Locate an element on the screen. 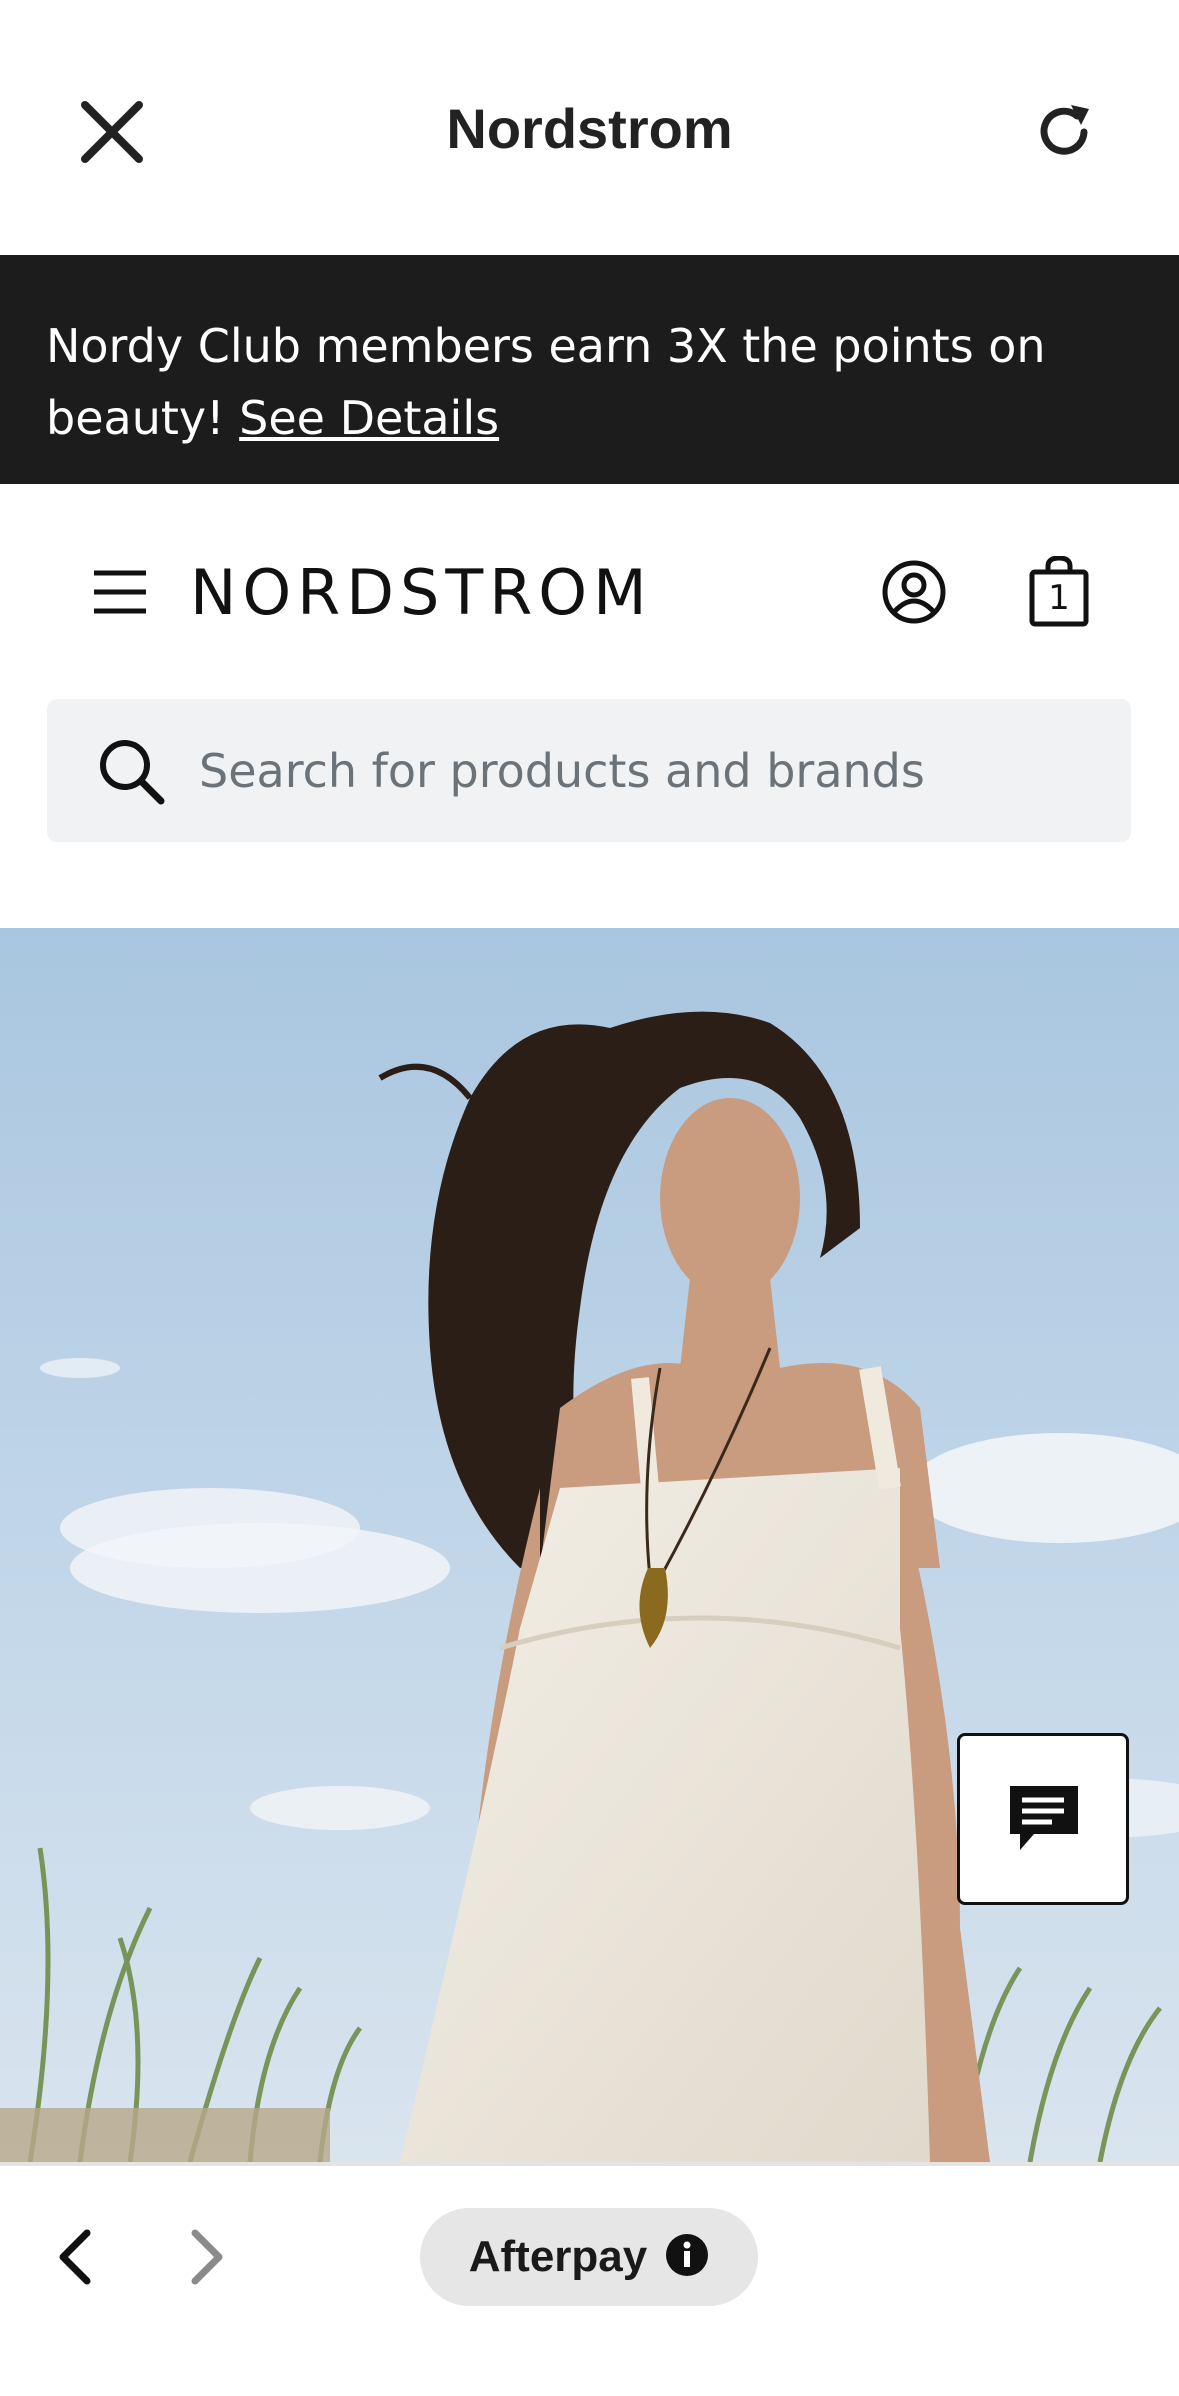  chevron-right-icon is located at coordinates (207, 2257).